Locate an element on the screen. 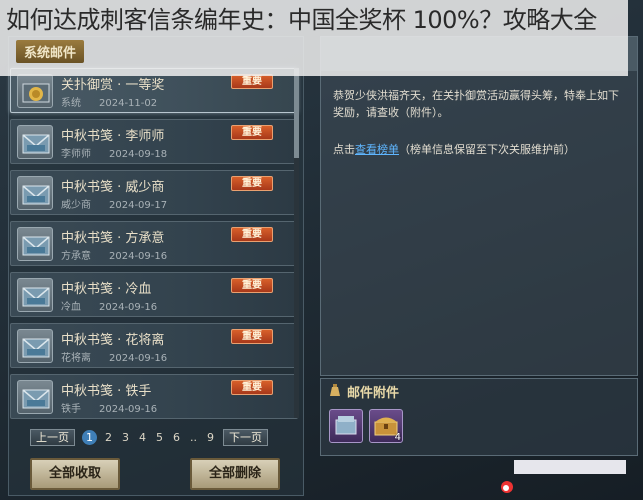  mail-item: 中秋书笺 · 方承意方承意 2024-09-16 重要 is located at coordinates (154, 243).